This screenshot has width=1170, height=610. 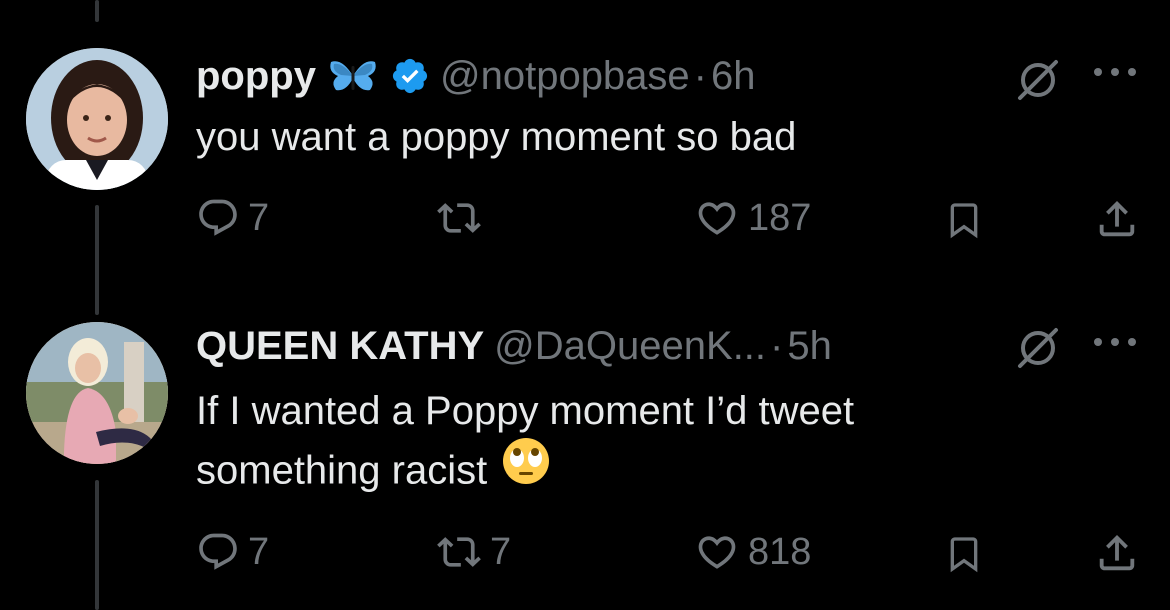 I want to click on tweet-header: poppy @notpopbase · 6h, so click(x=476, y=76).